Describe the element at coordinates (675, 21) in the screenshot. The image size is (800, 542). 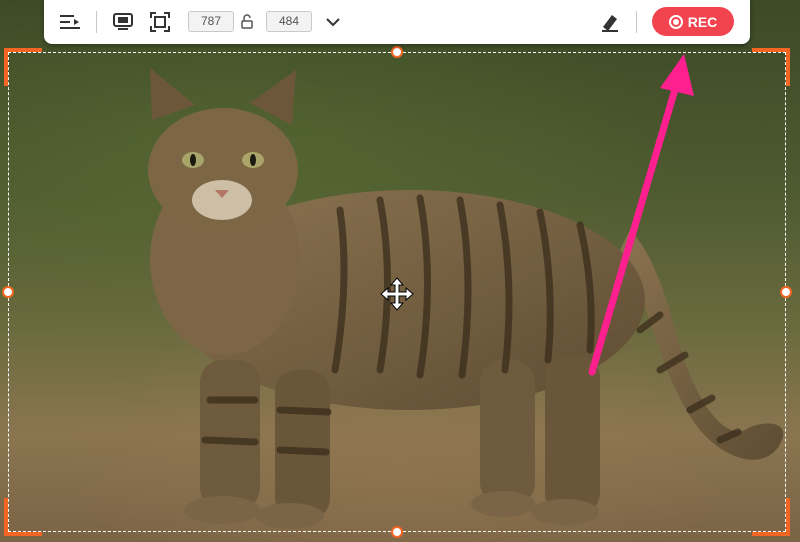
I see `record-icon` at that location.